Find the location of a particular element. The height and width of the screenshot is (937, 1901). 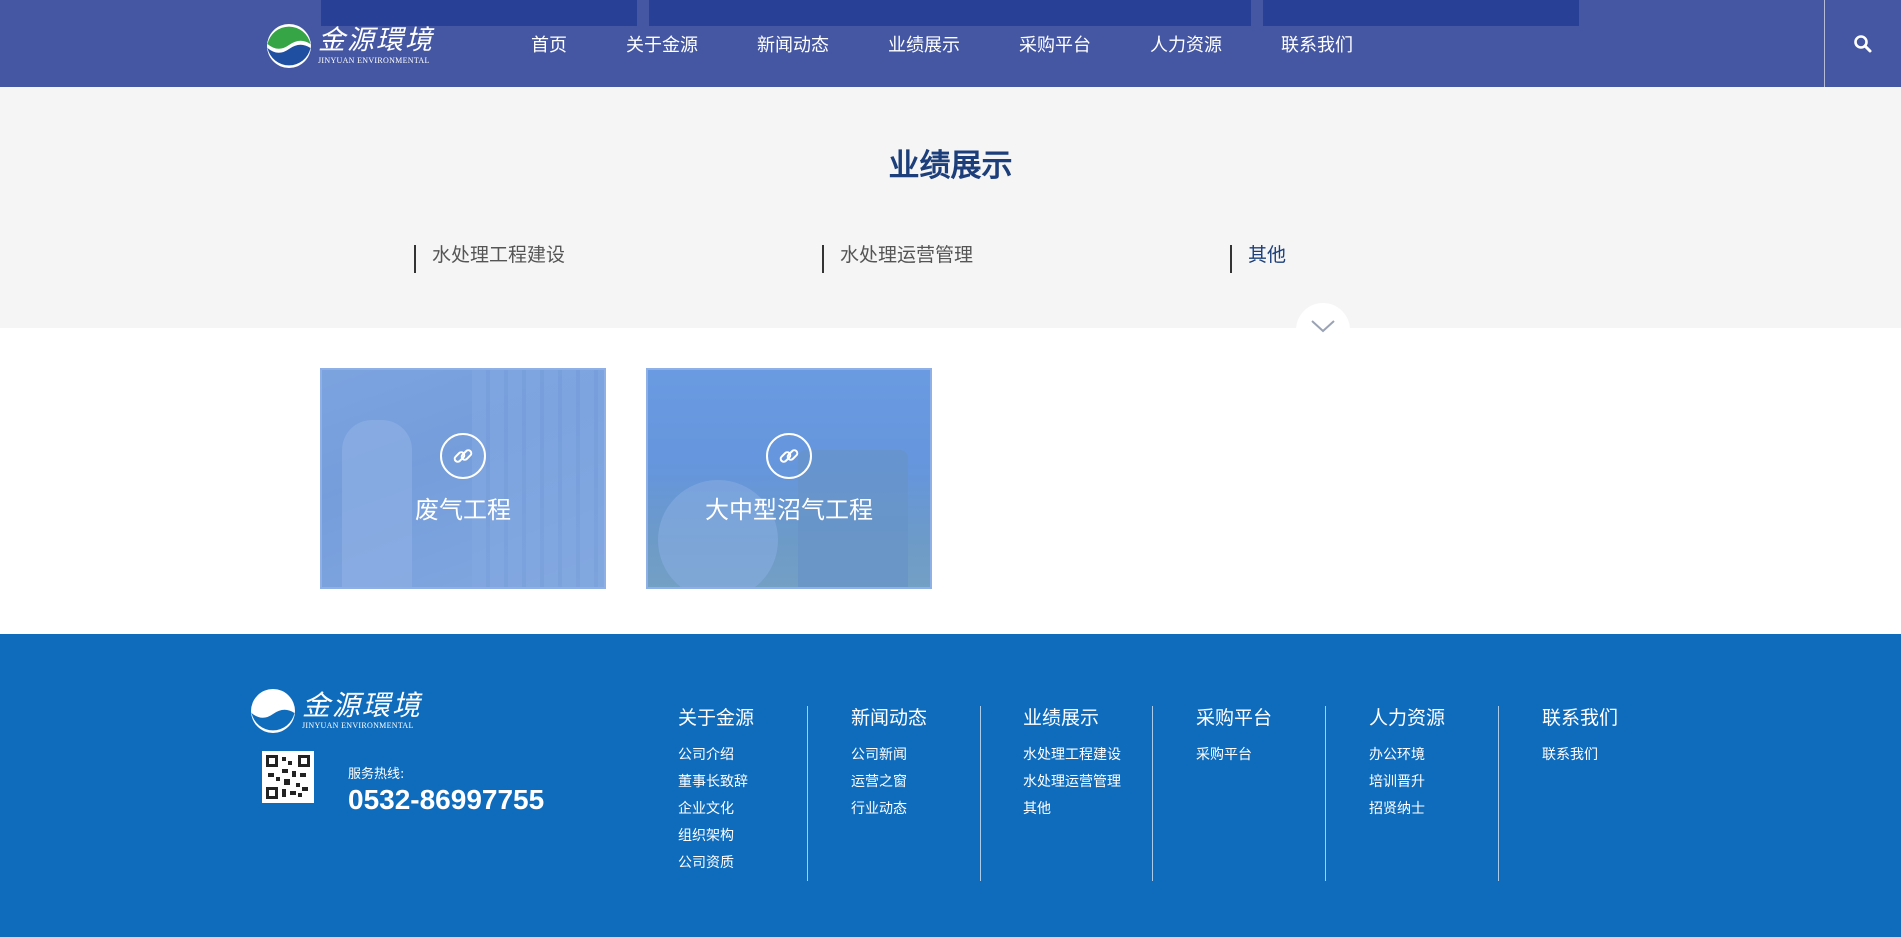

footer-column-news: 新闻动态 公司新闻 运营之窗 行业动态 is located at coordinates (889, 793).